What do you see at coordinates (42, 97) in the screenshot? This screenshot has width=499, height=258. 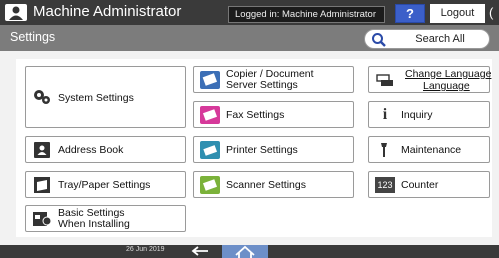 I see `gears-icon` at bounding box center [42, 97].